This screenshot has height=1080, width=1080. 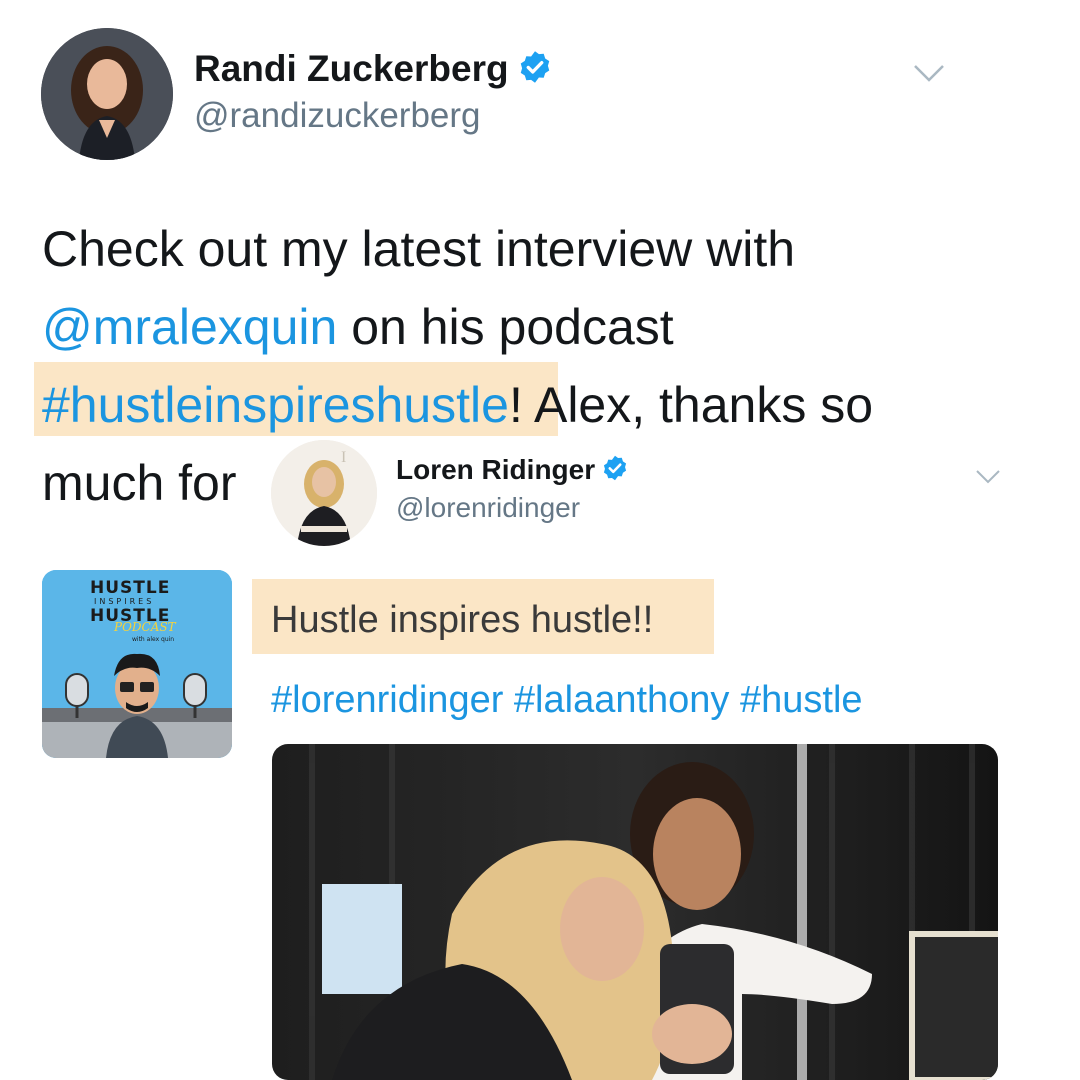 What do you see at coordinates (124, 601) in the screenshot?
I see `podcast-title-middle: INSPIRES` at bounding box center [124, 601].